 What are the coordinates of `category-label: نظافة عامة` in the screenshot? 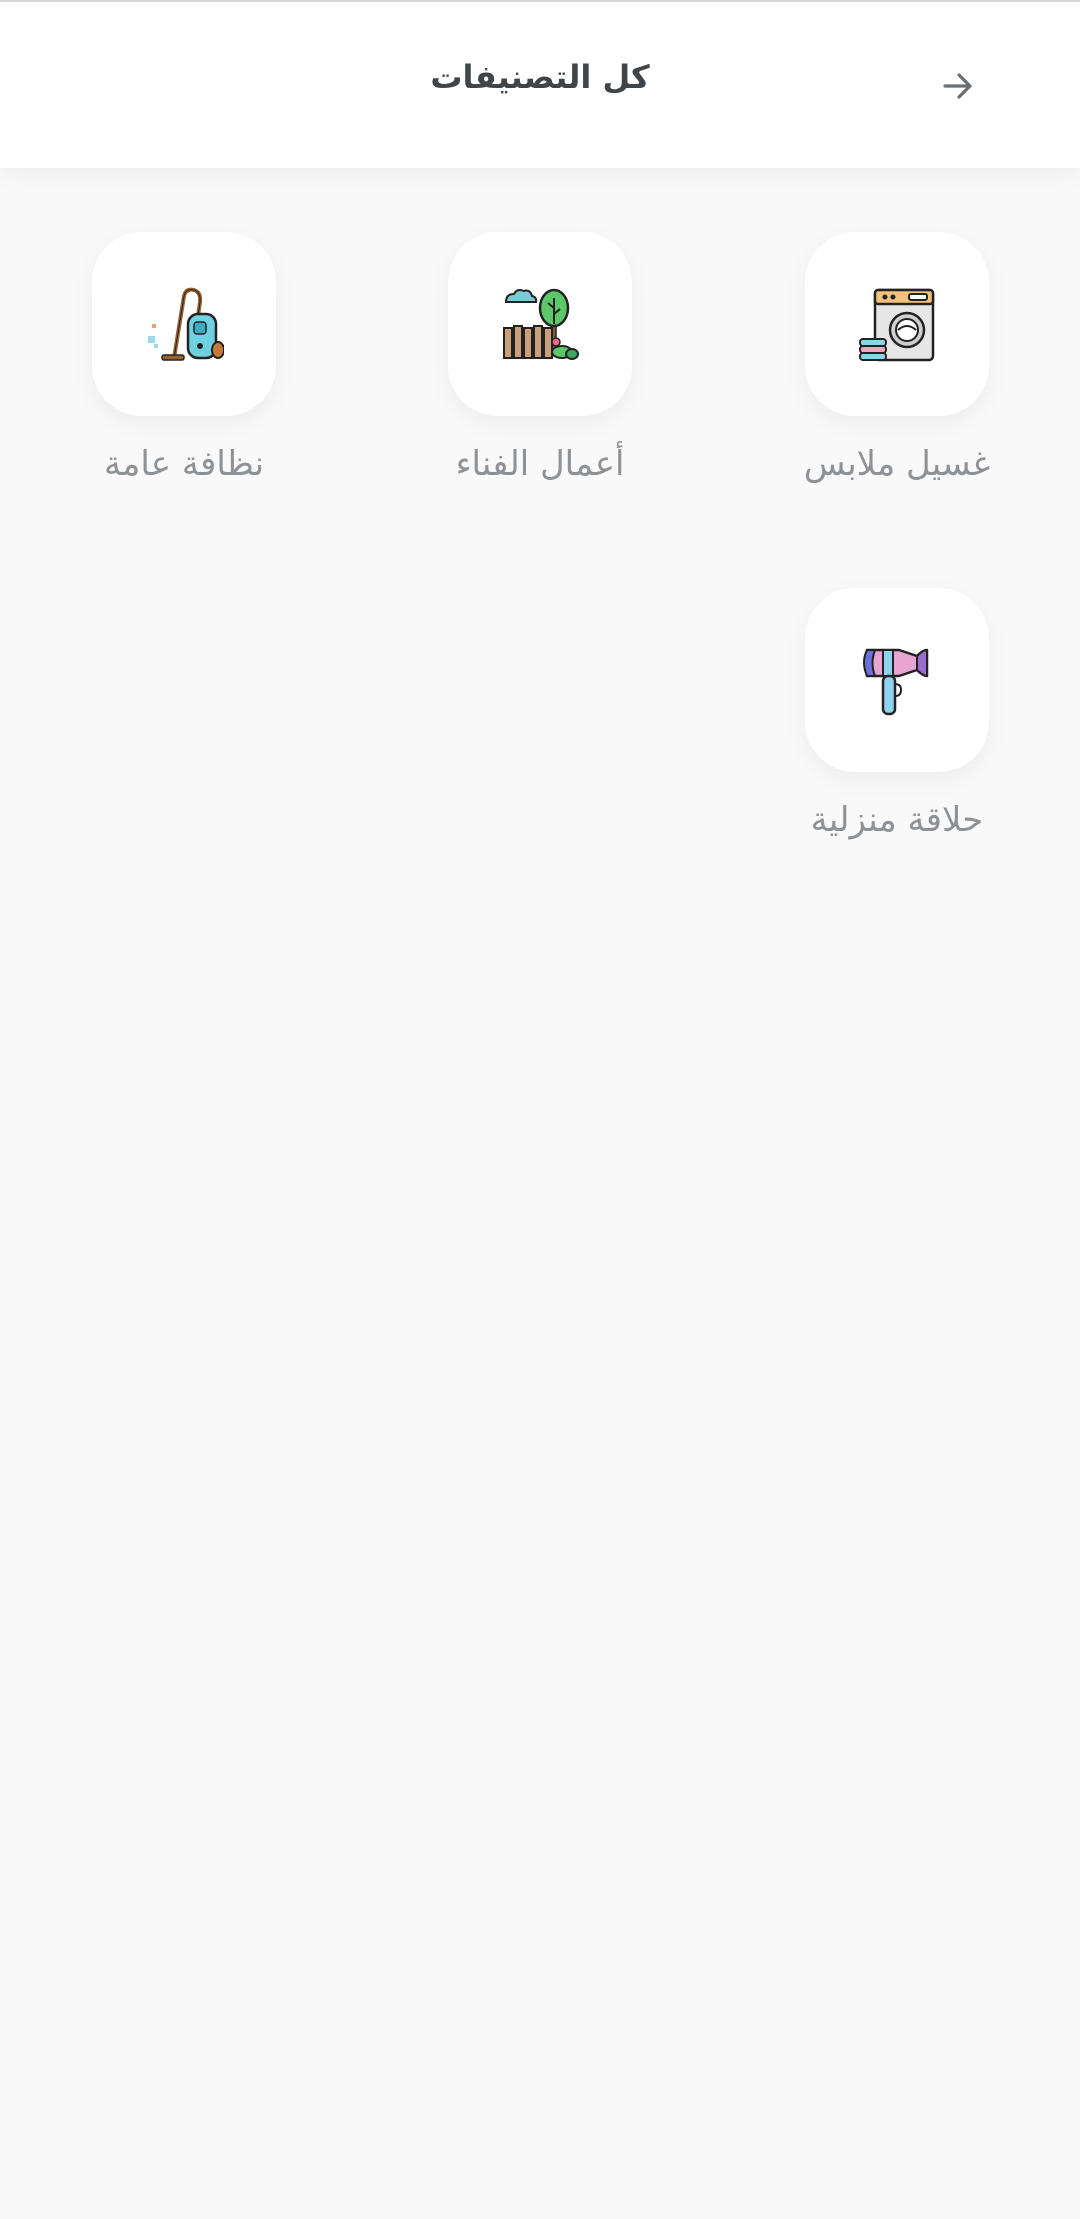 It's located at (184, 464).